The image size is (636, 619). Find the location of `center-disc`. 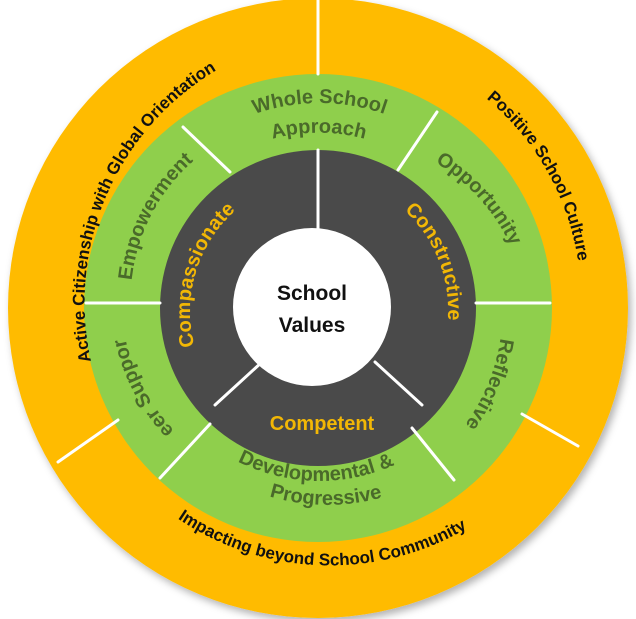

center-disc is located at coordinates (312, 307).